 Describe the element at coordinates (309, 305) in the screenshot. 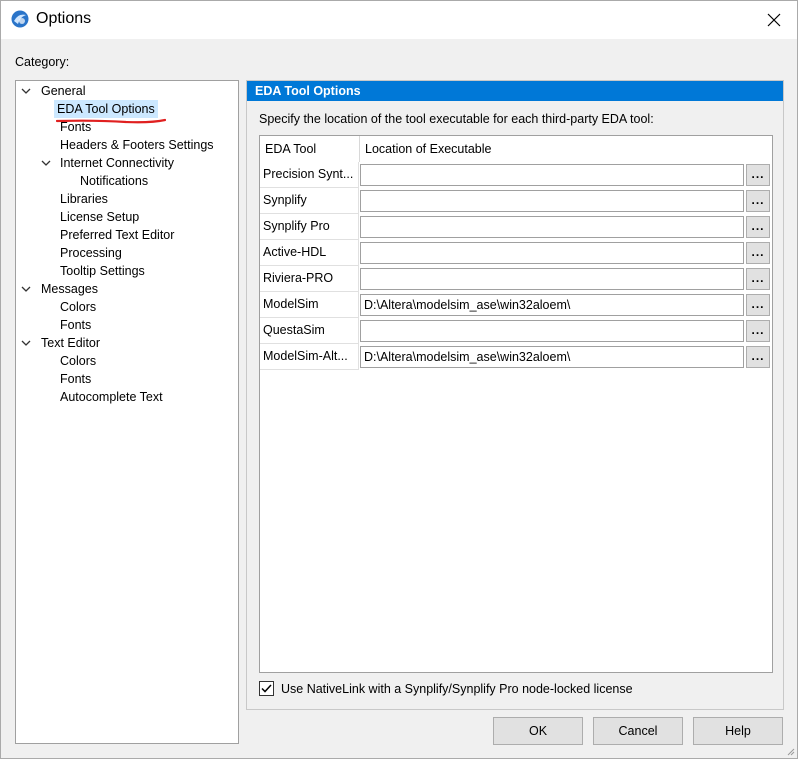

I see `tool-name-cell: ModelSim` at that location.